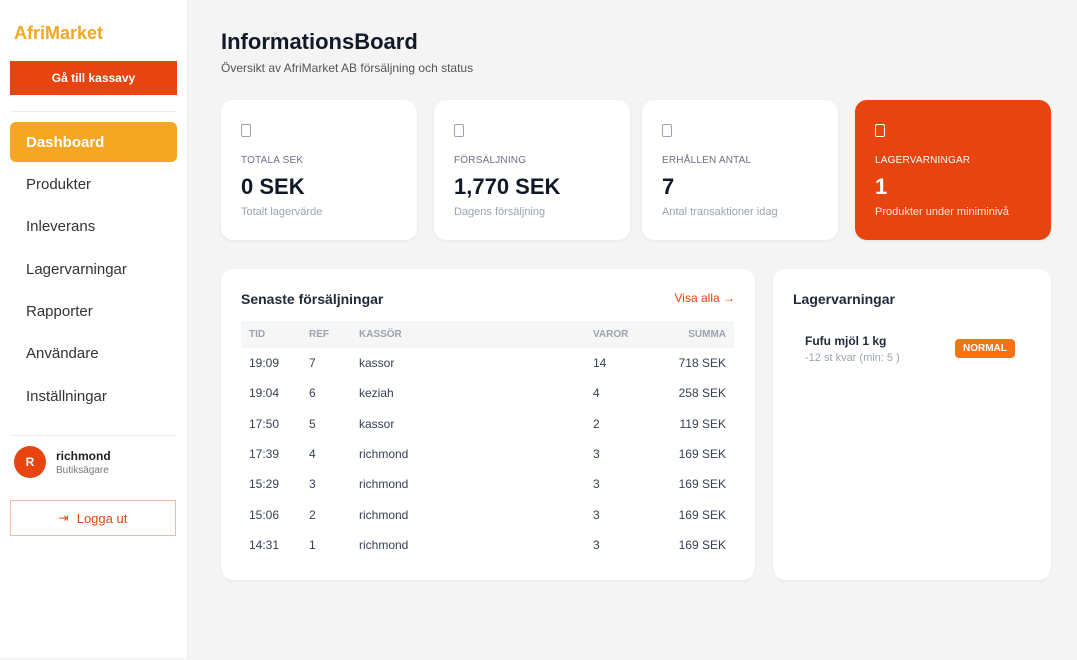 The height and width of the screenshot is (660, 1077). I want to click on column-header: REF, so click(326, 334).